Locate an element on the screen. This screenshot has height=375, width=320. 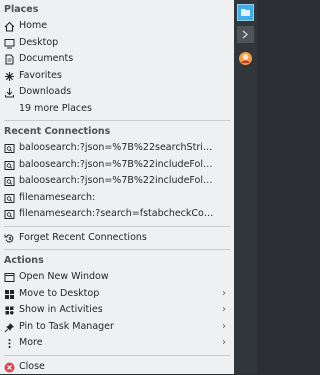
forget-icon is located at coordinates (9, 238).